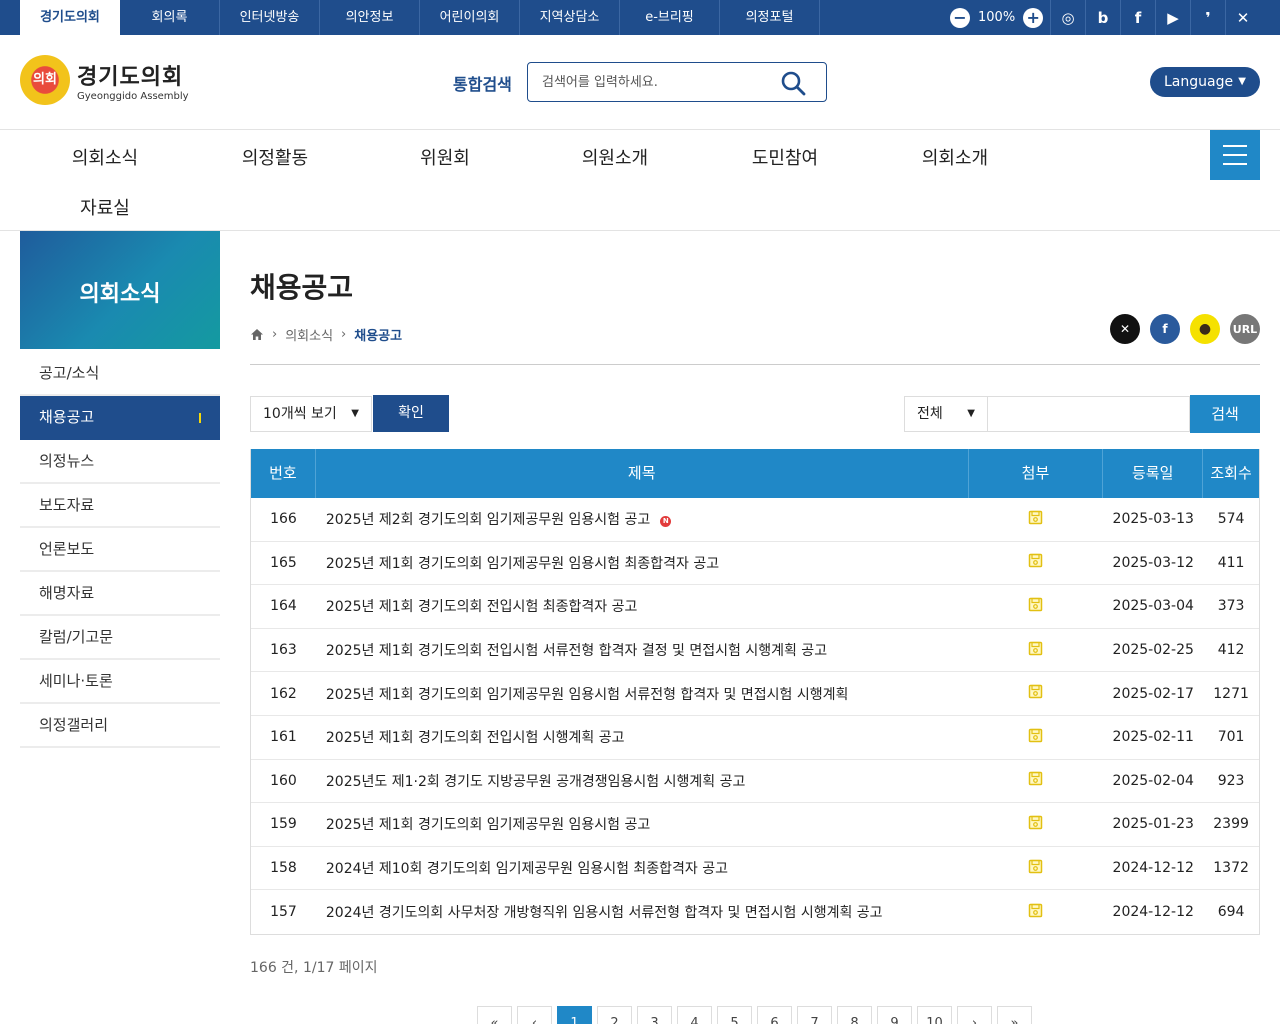  I want to click on next-page-button: ›, so click(974, 1015).